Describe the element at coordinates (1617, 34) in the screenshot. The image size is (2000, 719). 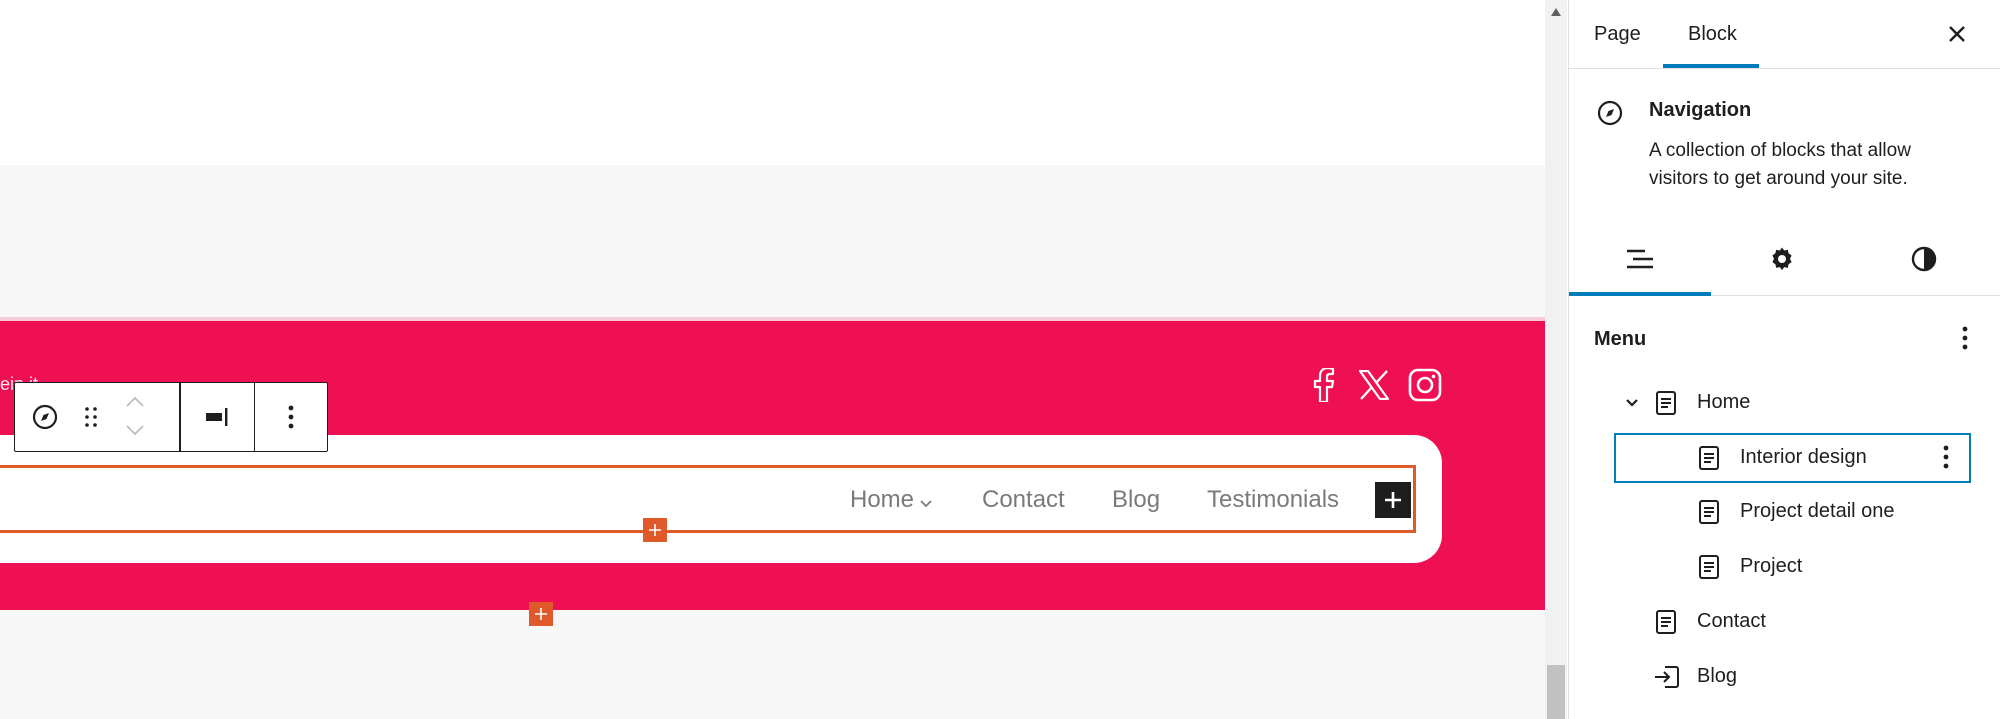
I see `tab-page: Page` at that location.